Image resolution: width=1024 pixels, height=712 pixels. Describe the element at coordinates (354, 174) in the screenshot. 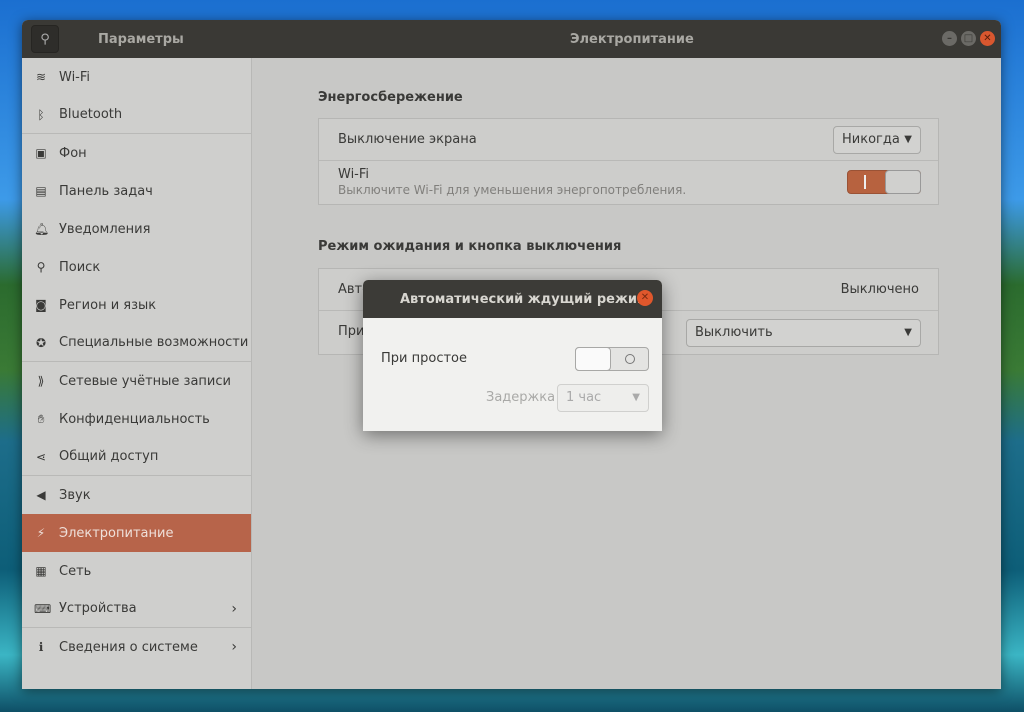

I see `wifi-label: Wi-Fi` at that location.